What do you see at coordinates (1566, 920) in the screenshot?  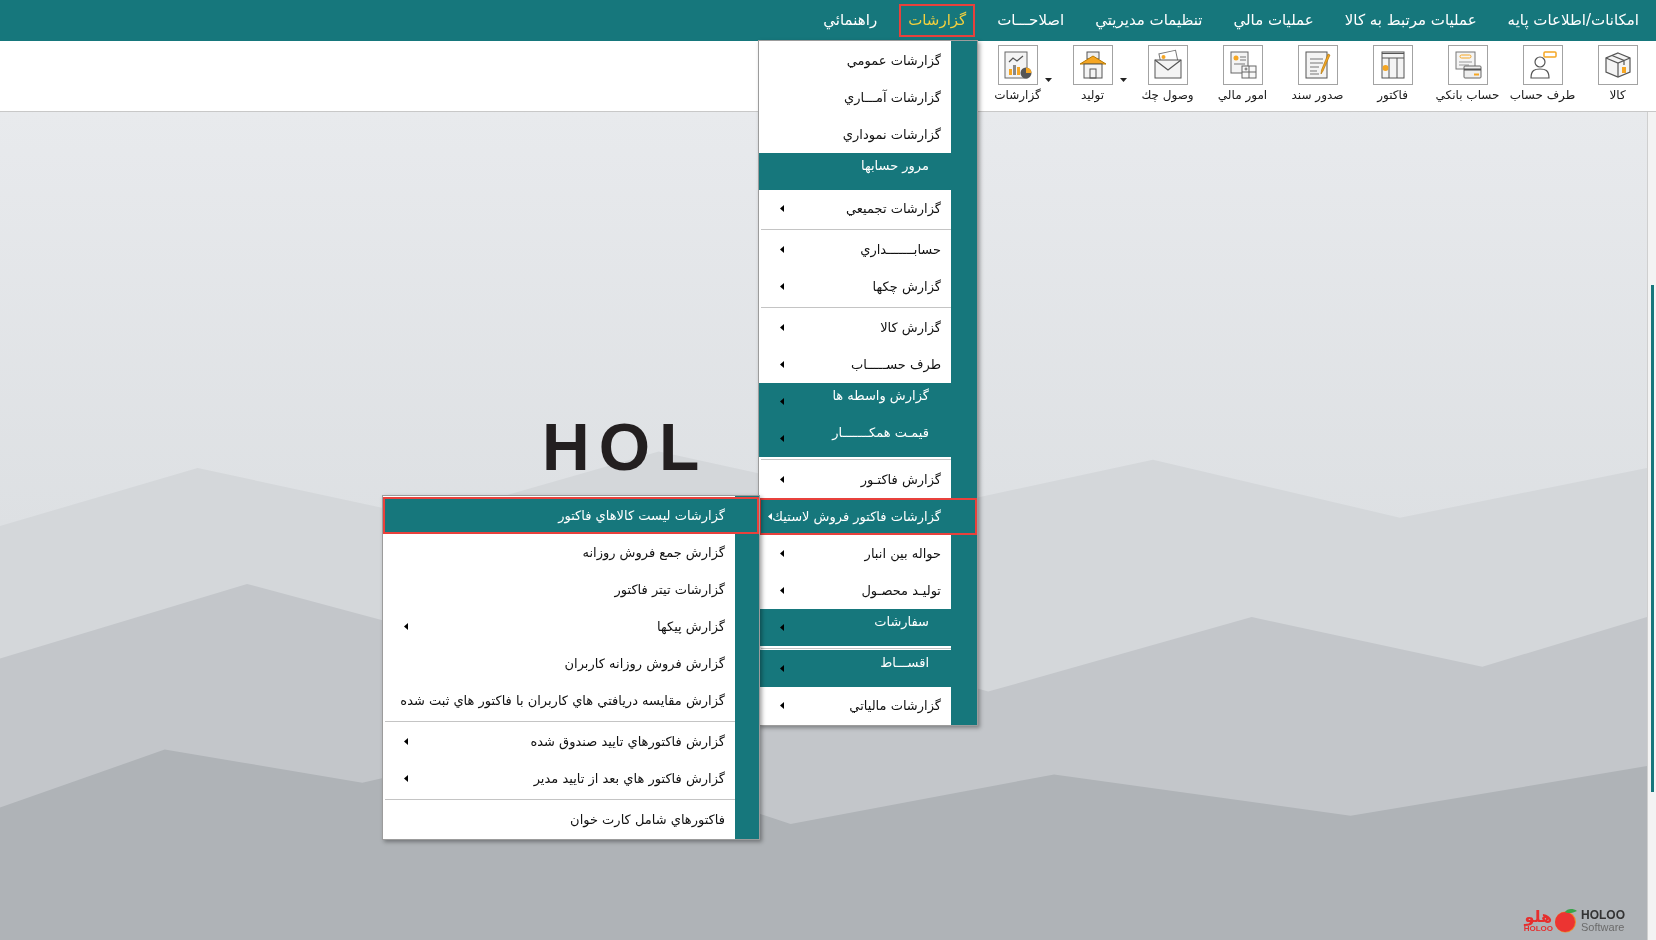 I see `apple-icon` at bounding box center [1566, 920].